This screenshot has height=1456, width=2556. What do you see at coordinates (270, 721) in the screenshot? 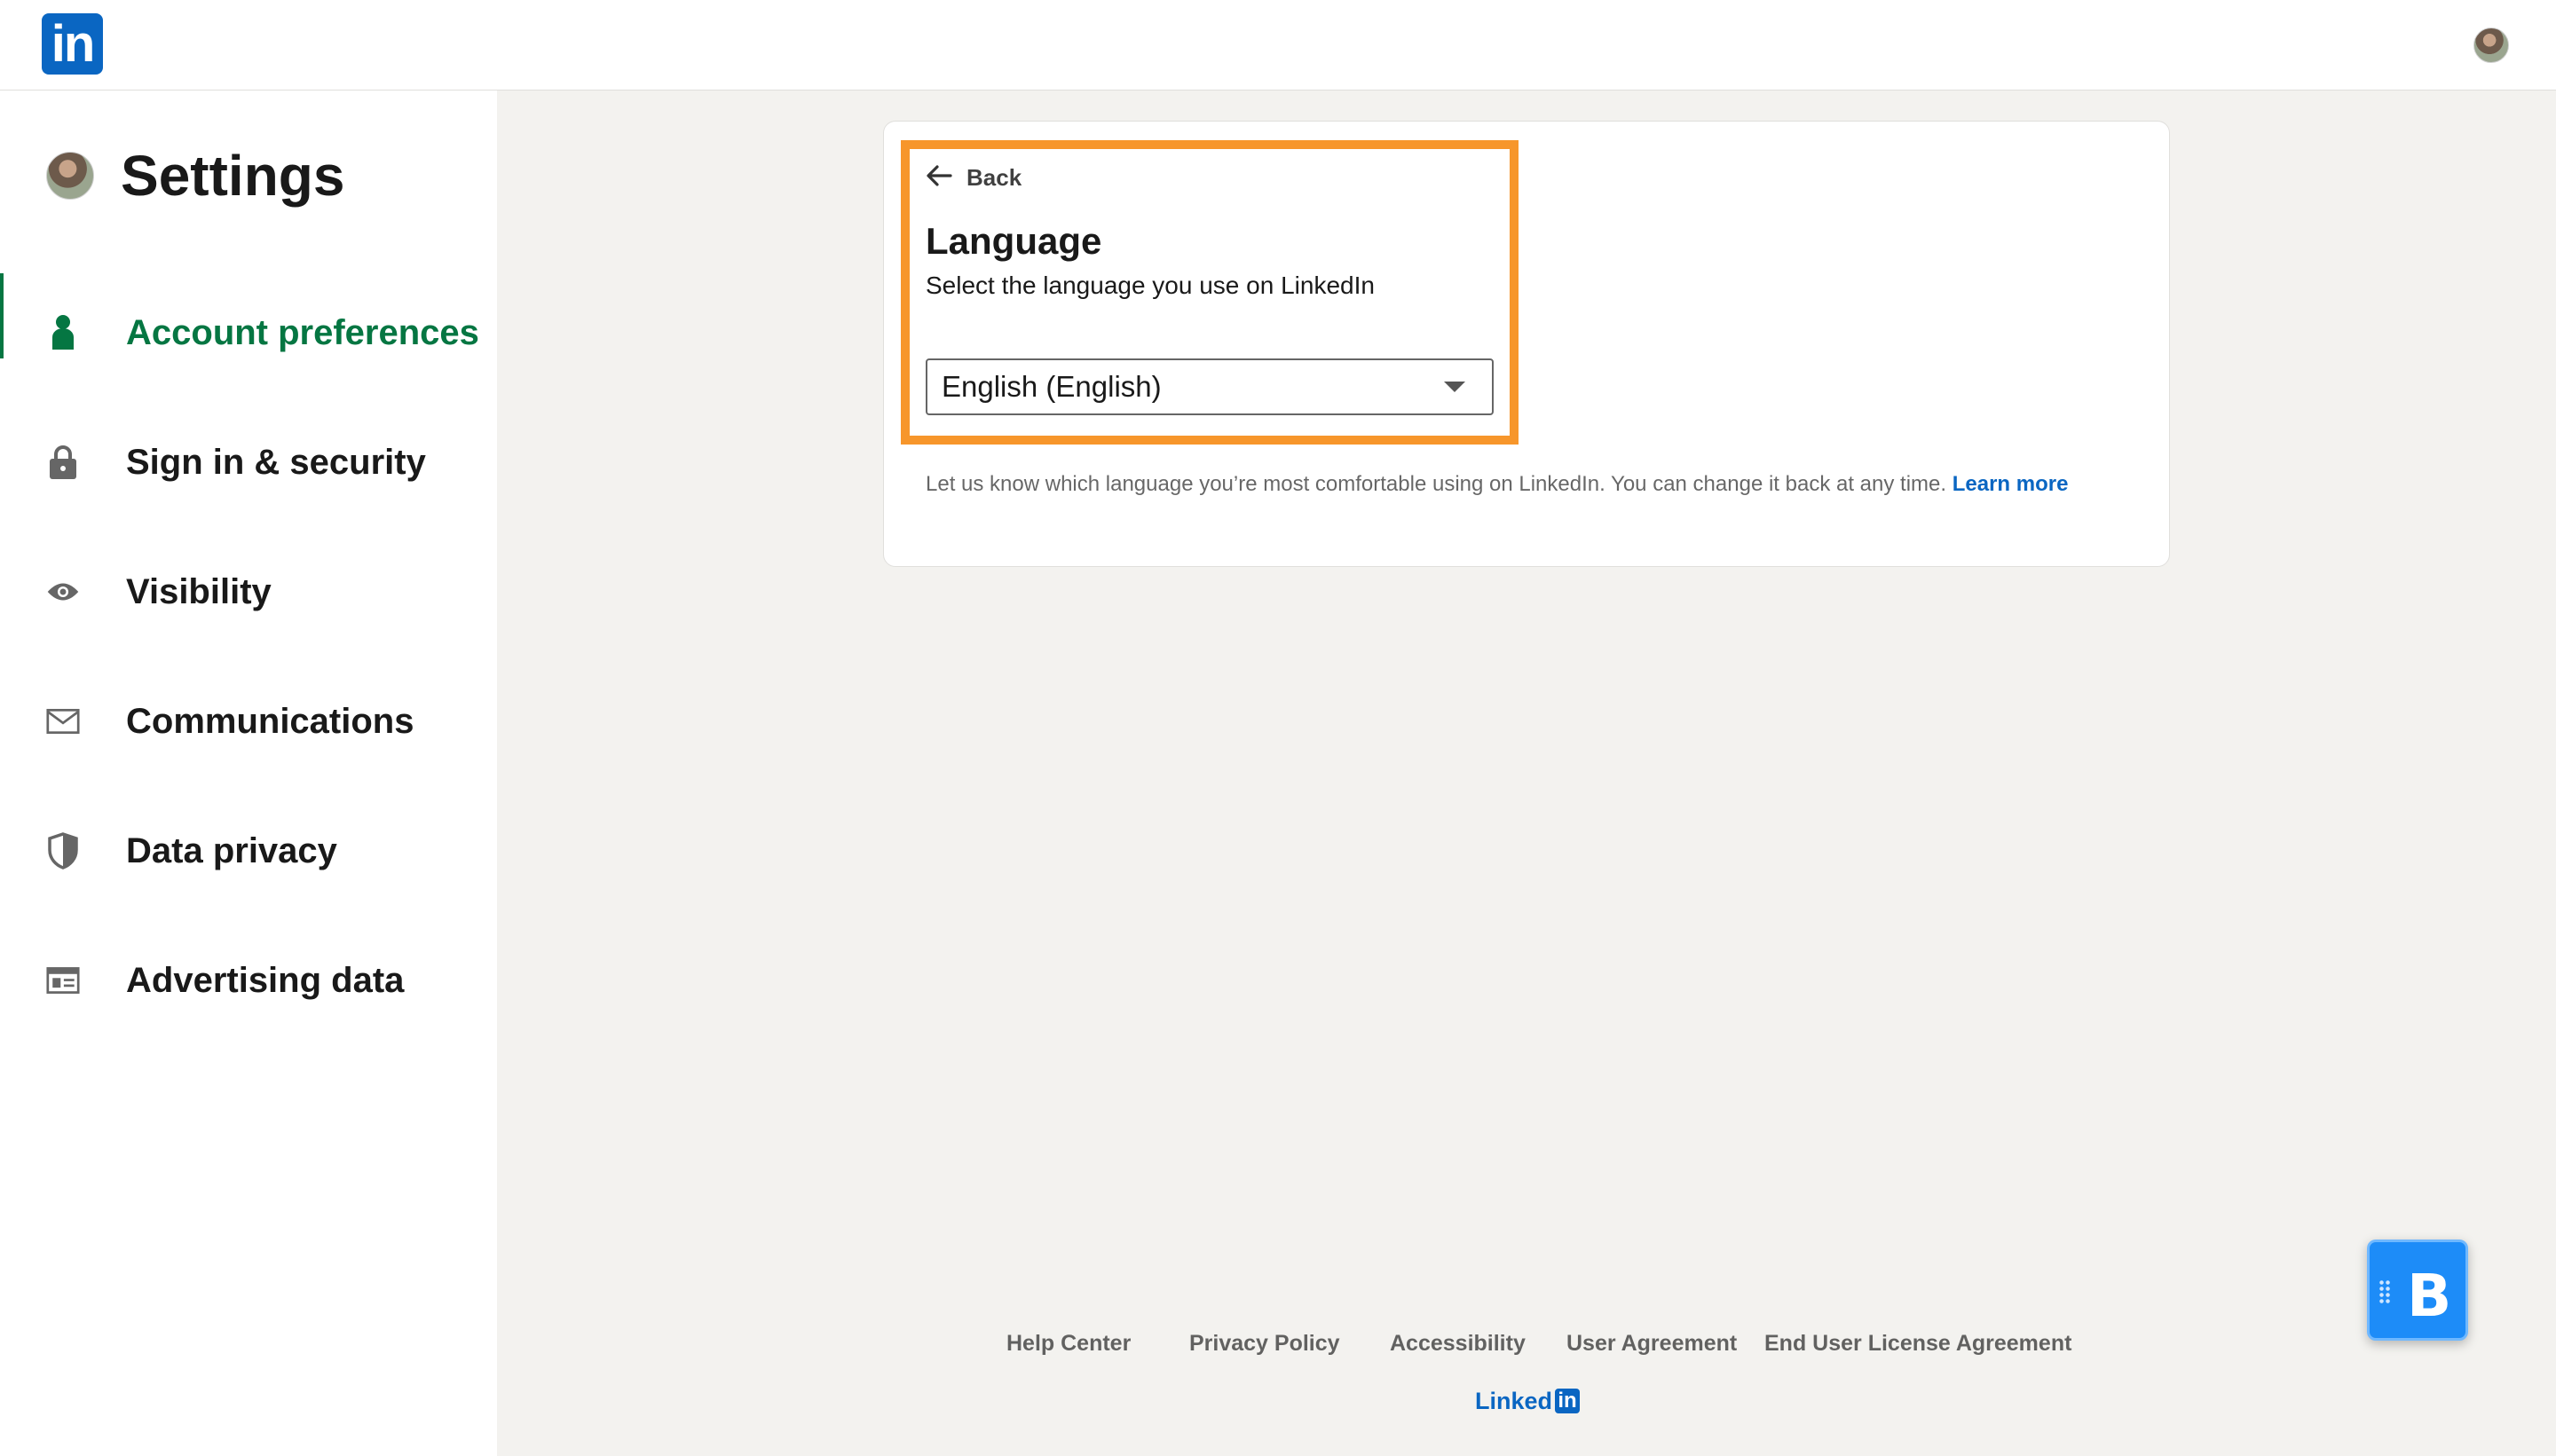
I see `sidebar-item-label: Communications` at bounding box center [270, 721].